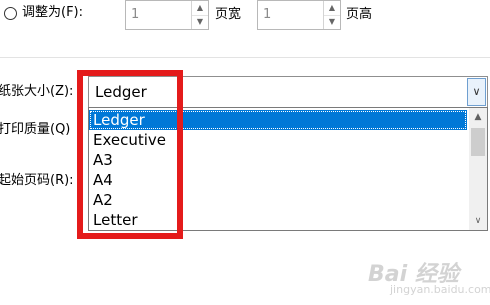  What do you see at coordinates (130, 154) in the screenshot?
I see `annotation-highlight-box` at bounding box center [130, 154].